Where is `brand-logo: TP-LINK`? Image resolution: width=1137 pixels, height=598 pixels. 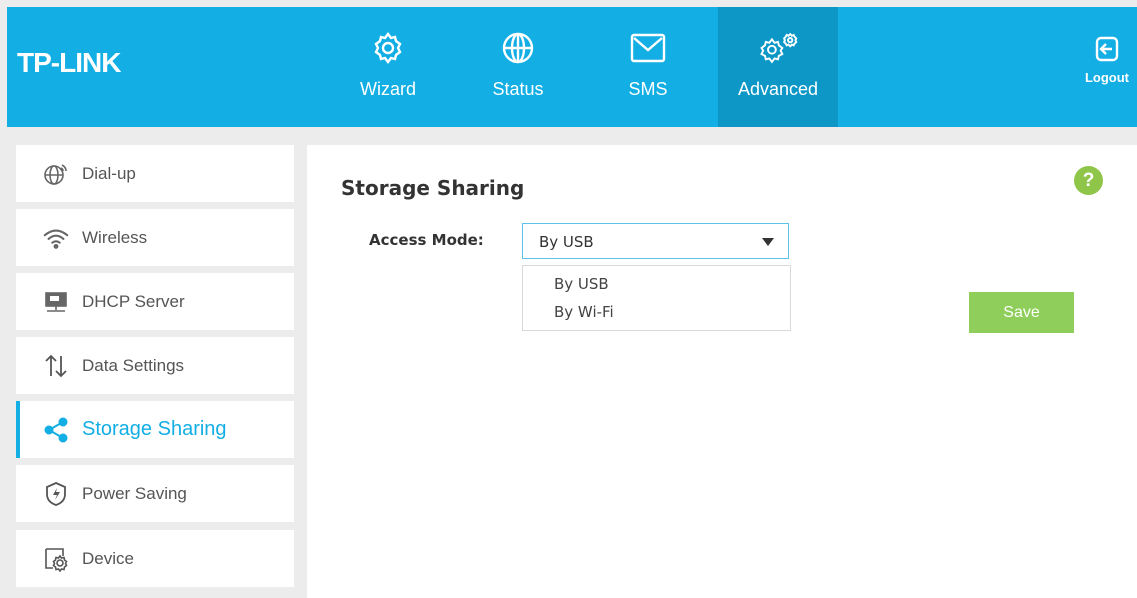 brand-logo: TP-LINK is located at coordinates (69, 62).